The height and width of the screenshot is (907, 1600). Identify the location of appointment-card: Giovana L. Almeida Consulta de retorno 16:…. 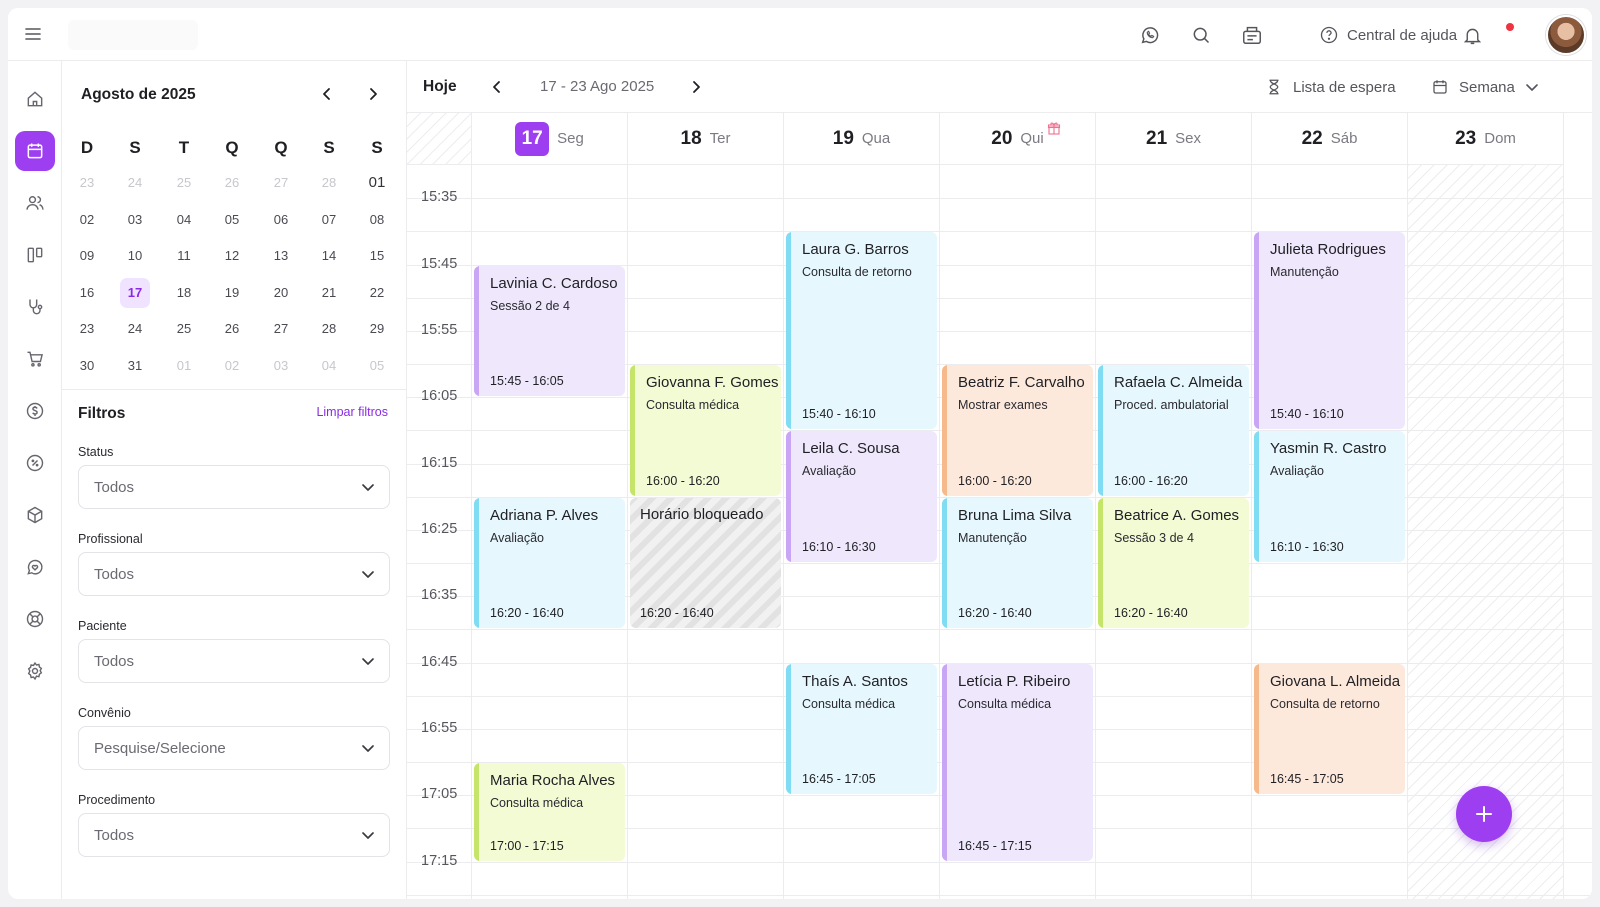
(1329, 729).